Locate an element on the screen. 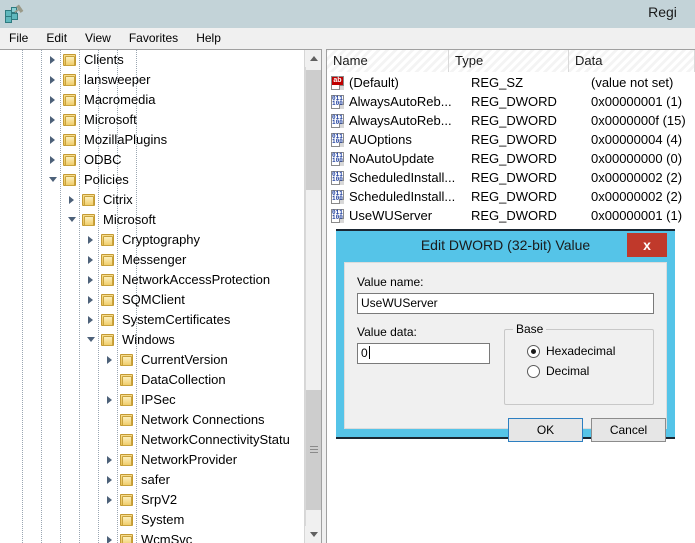 This screenshot has height=543, width=695. menu-favorites: Favorites is located at coordinates (153, 38).